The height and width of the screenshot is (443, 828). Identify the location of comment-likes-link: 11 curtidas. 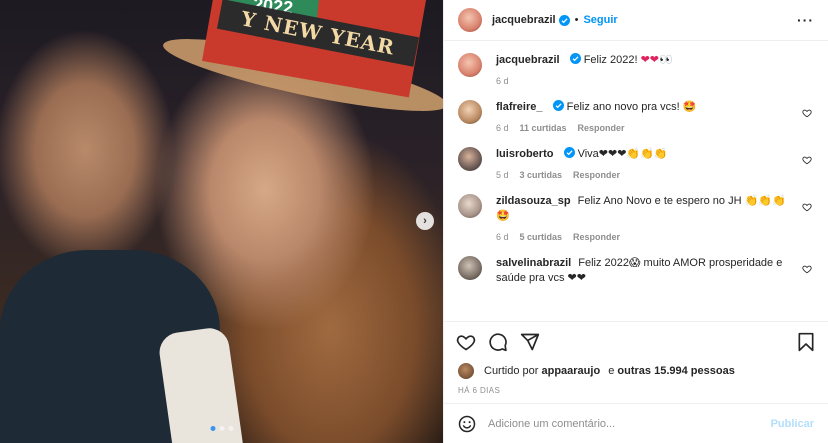
(543, 128).